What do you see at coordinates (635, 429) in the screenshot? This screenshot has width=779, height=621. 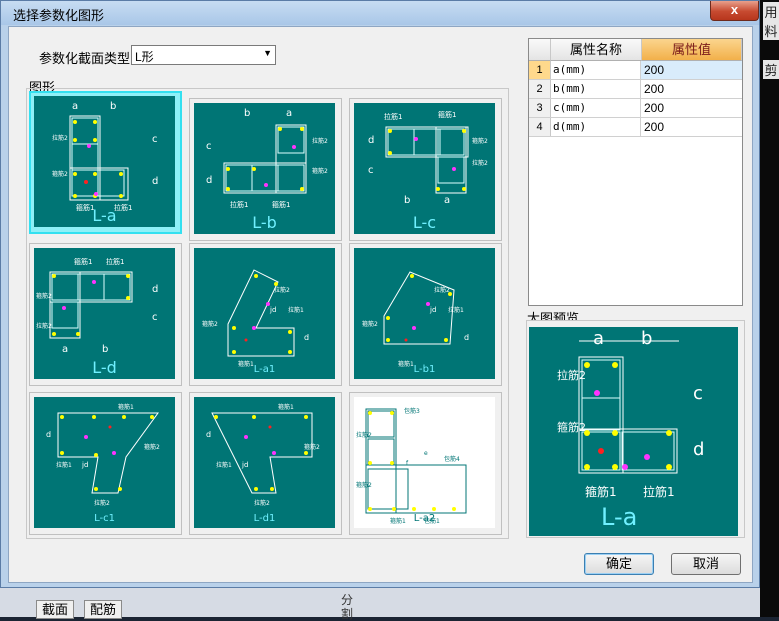 I see `preview-box: a b c d 拉筋2 箍筋2 箍筋1 拉筋1 L-a` at bounding box center [635, 429].